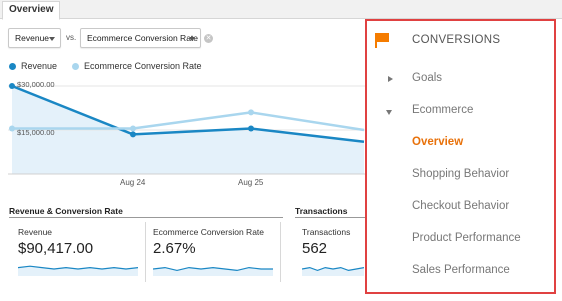 Image resolution: width=562 pixels, height=301 pixels. I want to click on sparkline-area, so click(78, 271).